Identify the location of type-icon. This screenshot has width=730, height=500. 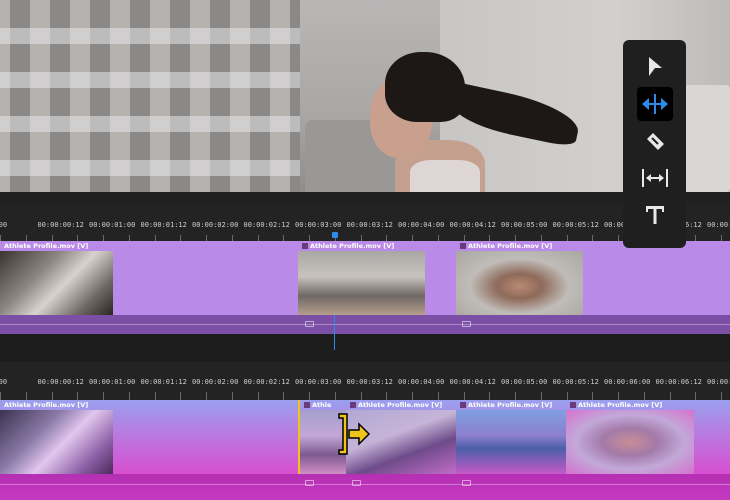
(654, 215).